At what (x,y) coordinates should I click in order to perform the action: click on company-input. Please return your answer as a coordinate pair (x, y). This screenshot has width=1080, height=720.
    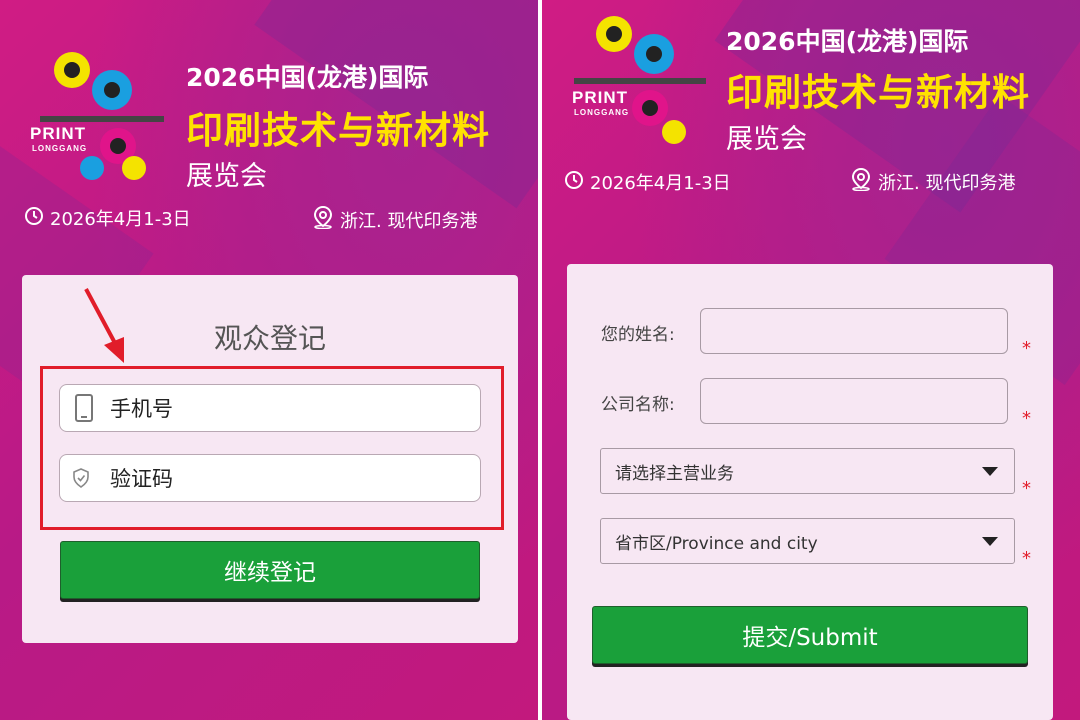
    Looking at the image, I should click on (854, 401).